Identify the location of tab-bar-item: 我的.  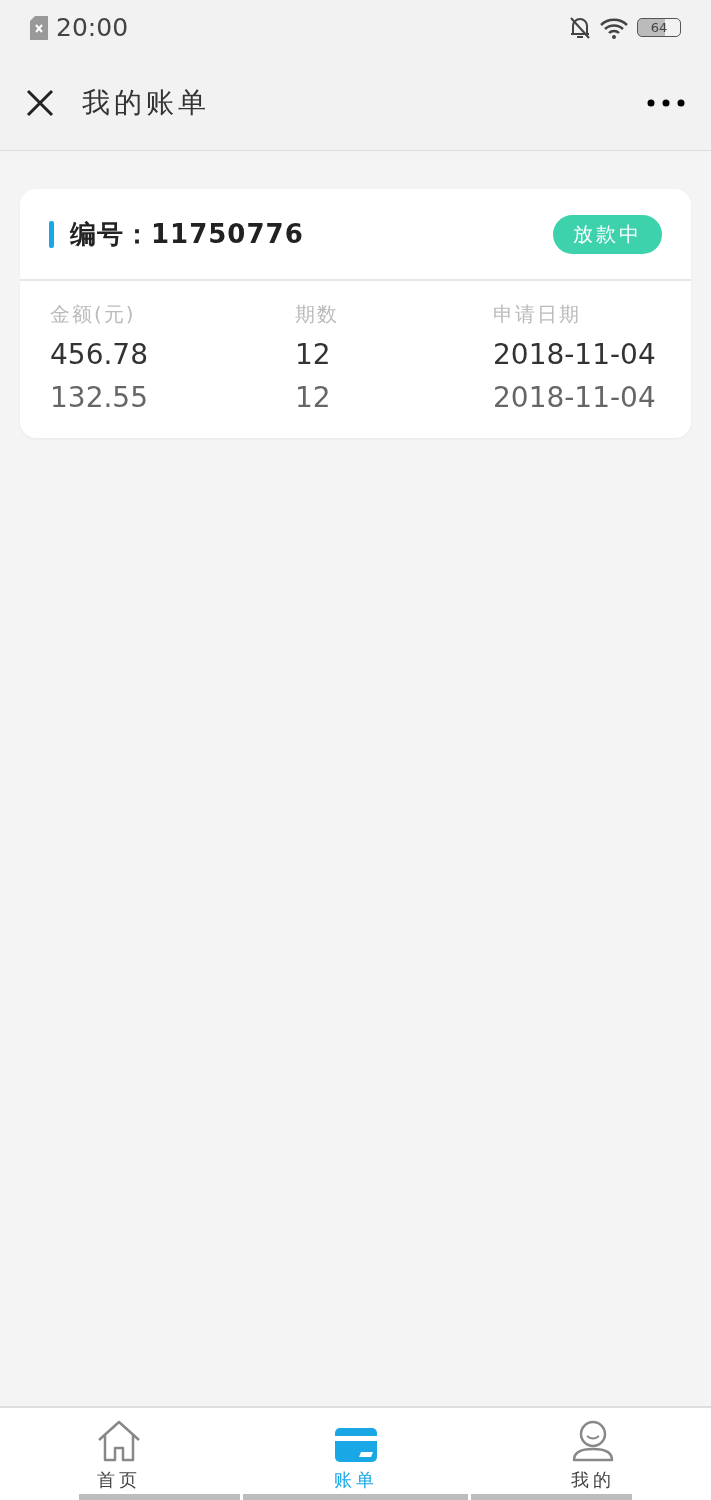
(592, 1451).